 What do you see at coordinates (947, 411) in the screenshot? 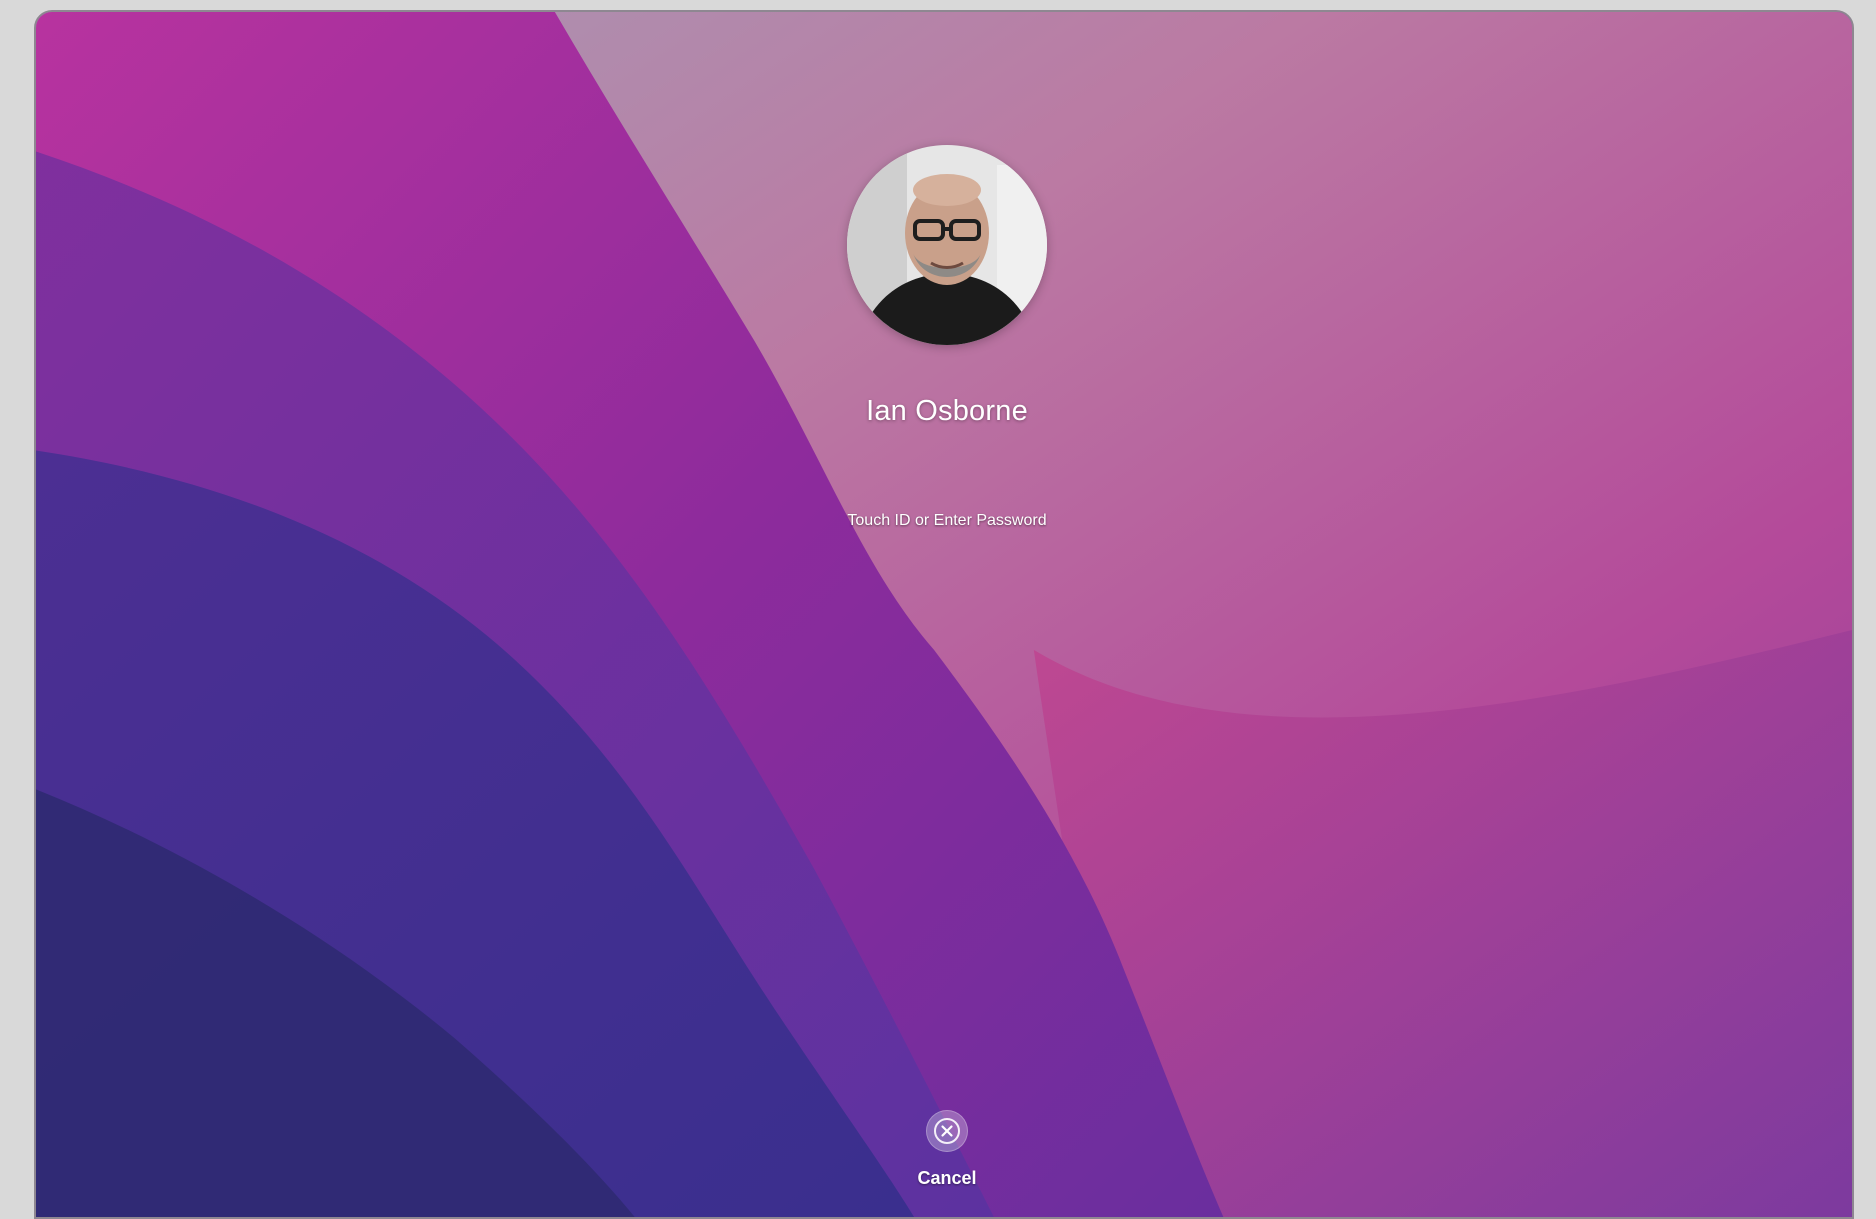
I see `user-name: Ian Osborne` at bounding box center [947, 411].